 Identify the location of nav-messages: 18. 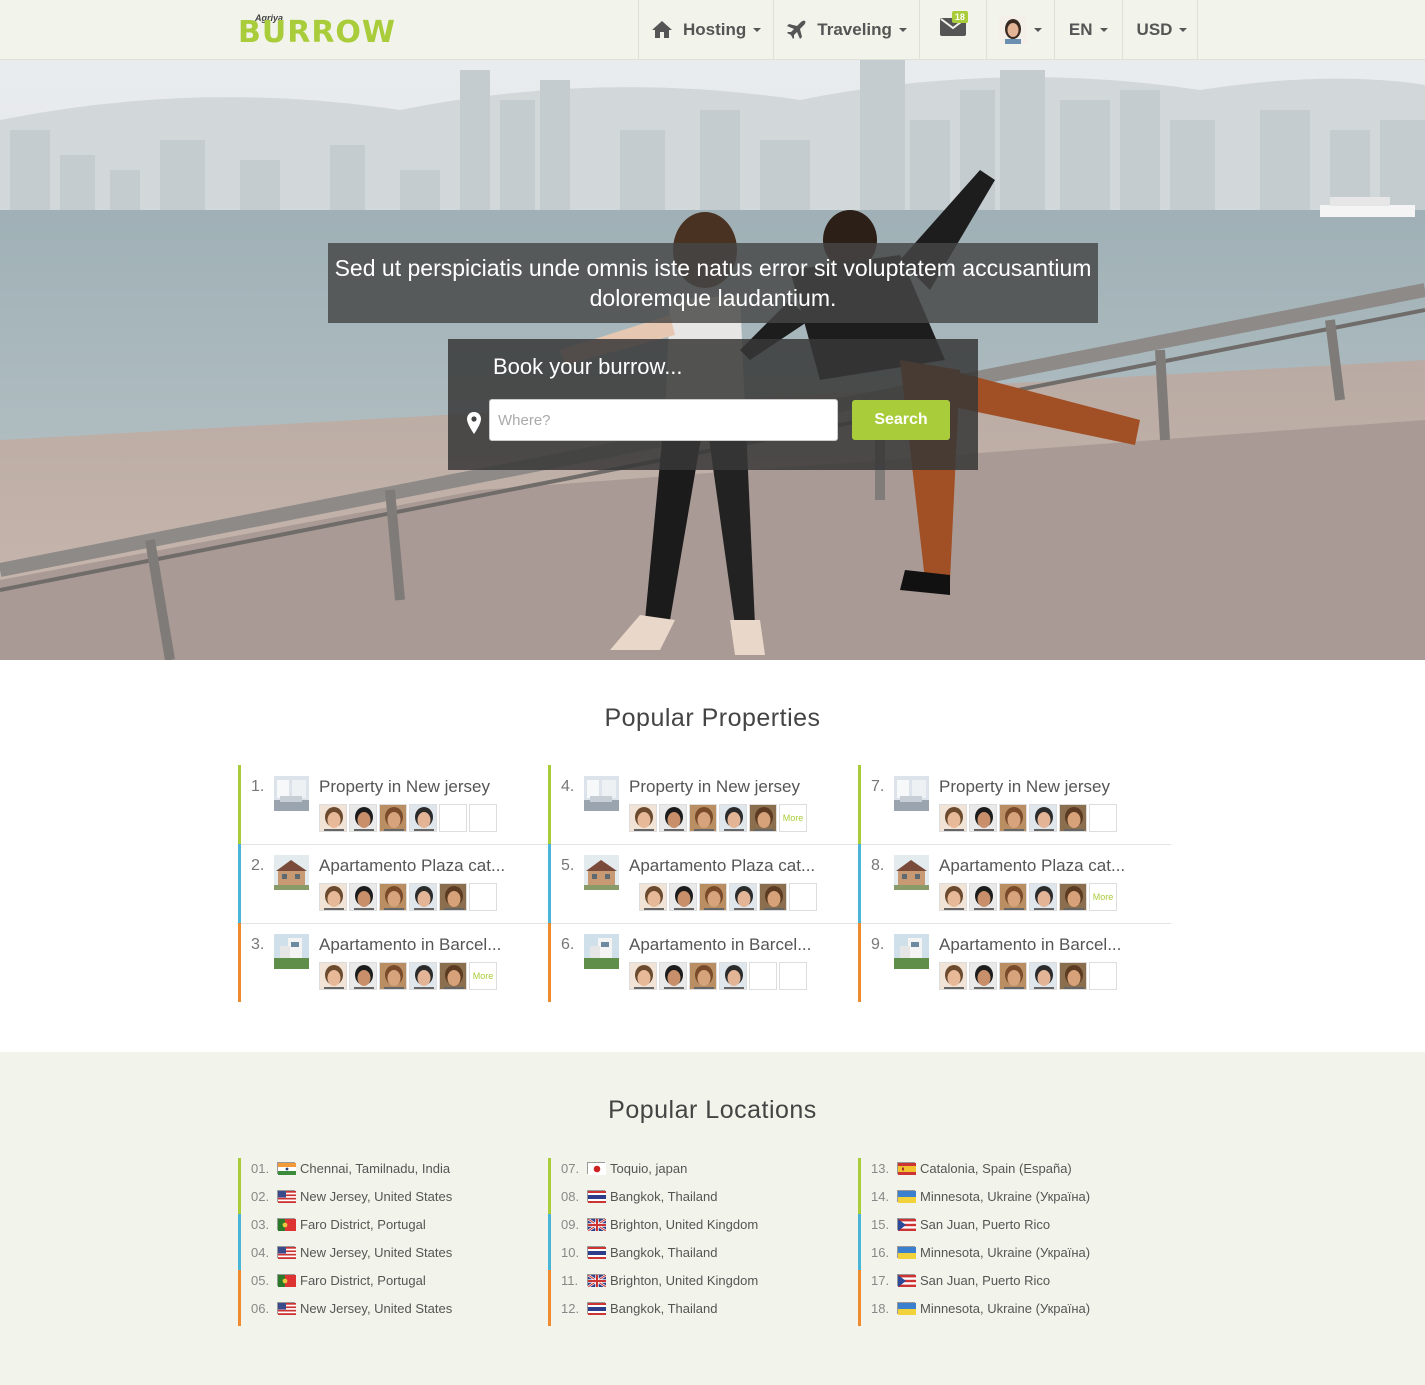
(952, 29).